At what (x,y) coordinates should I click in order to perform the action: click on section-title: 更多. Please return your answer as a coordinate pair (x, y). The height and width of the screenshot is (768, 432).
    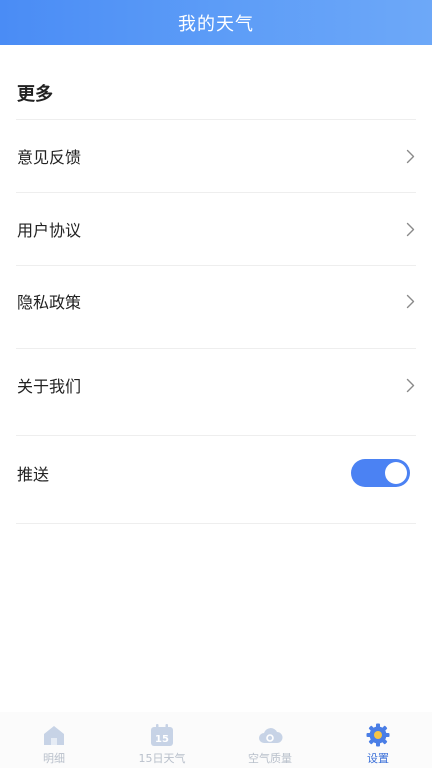
    Looking at the image, I should click on (35, 94).